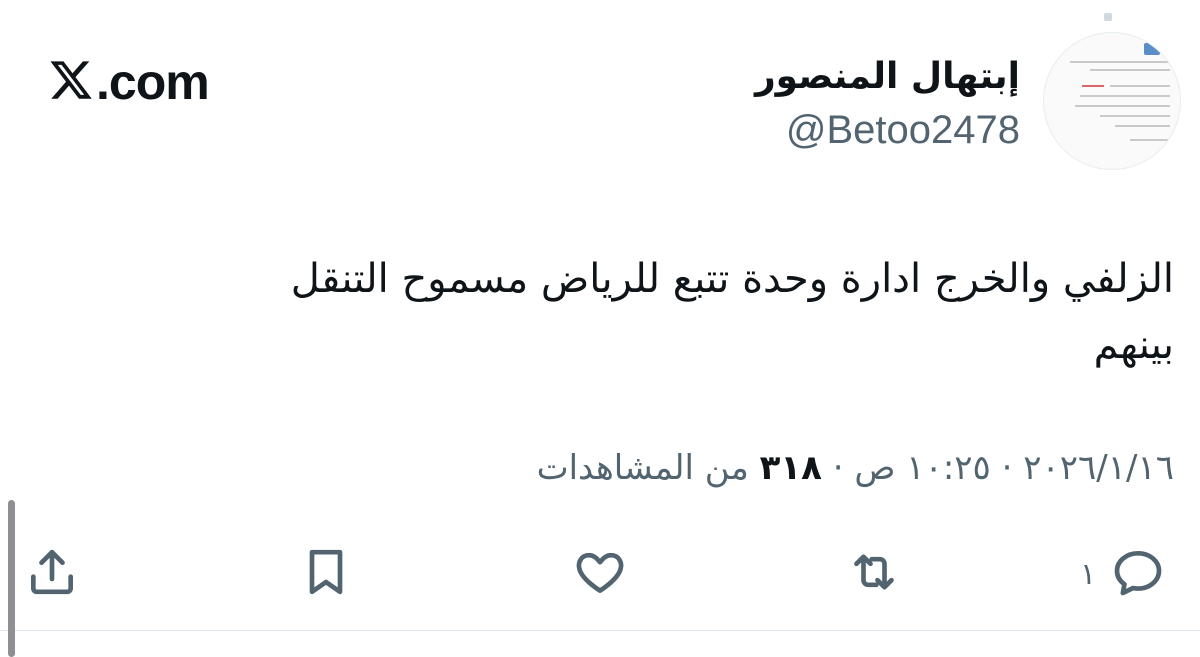  Describe the element at coordinates (71, 82) in the screenshot. I see `x-logo-icon` at that location.